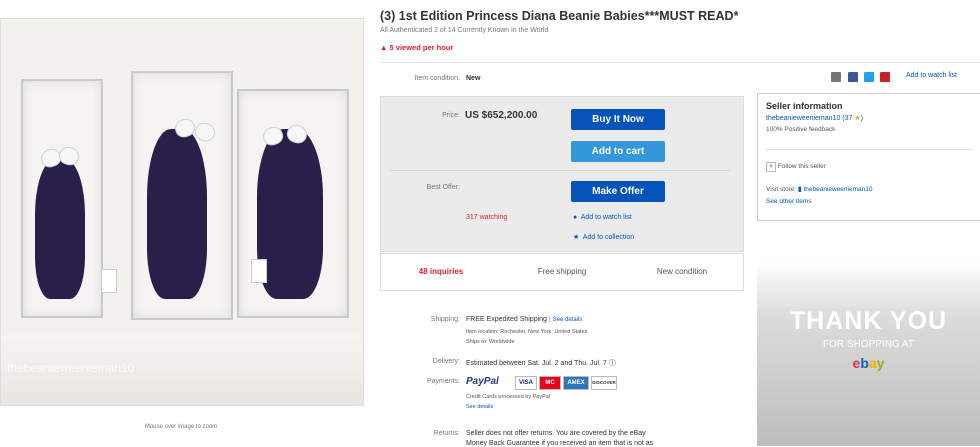 The width and height of the screenshot is (980, 447). What do you see at coordinates (473, 78) in the screenshot?
I see `condition-value: New` at bounding box center [473, 78].